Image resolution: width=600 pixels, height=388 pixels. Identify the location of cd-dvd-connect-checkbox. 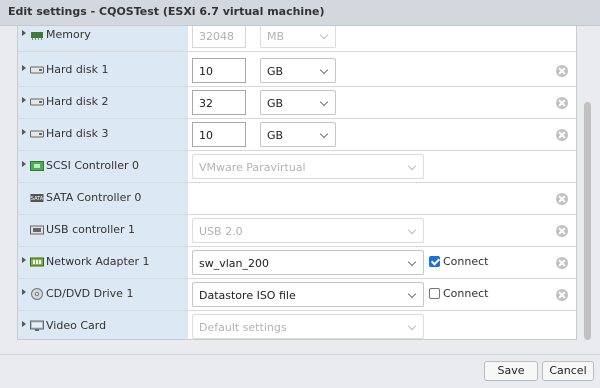
(434, 293).